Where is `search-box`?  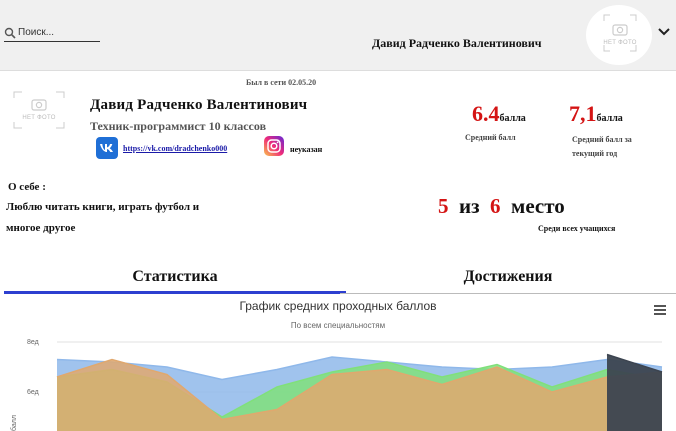 search-box is located at coordinates (52, 33).